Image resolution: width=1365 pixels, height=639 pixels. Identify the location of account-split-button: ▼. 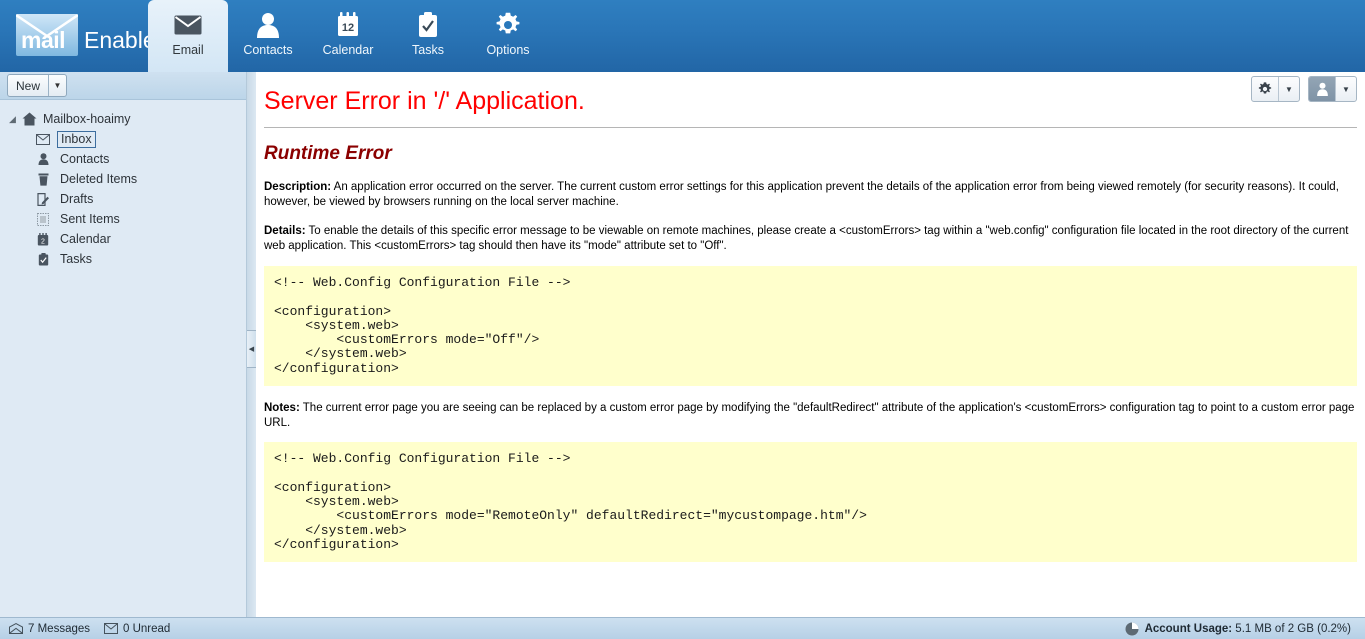
(1332, 89).